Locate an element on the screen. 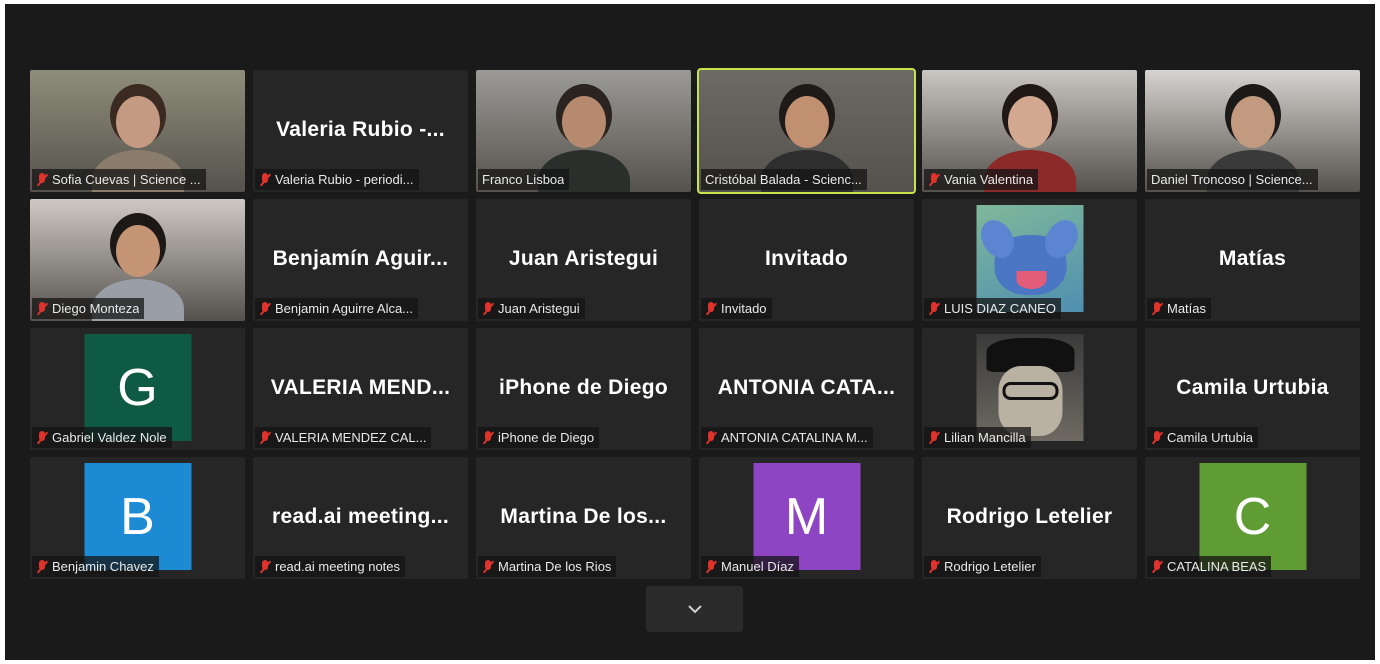  participant-name-label: Camila Urtubia is located at coordinates (1202, 437).